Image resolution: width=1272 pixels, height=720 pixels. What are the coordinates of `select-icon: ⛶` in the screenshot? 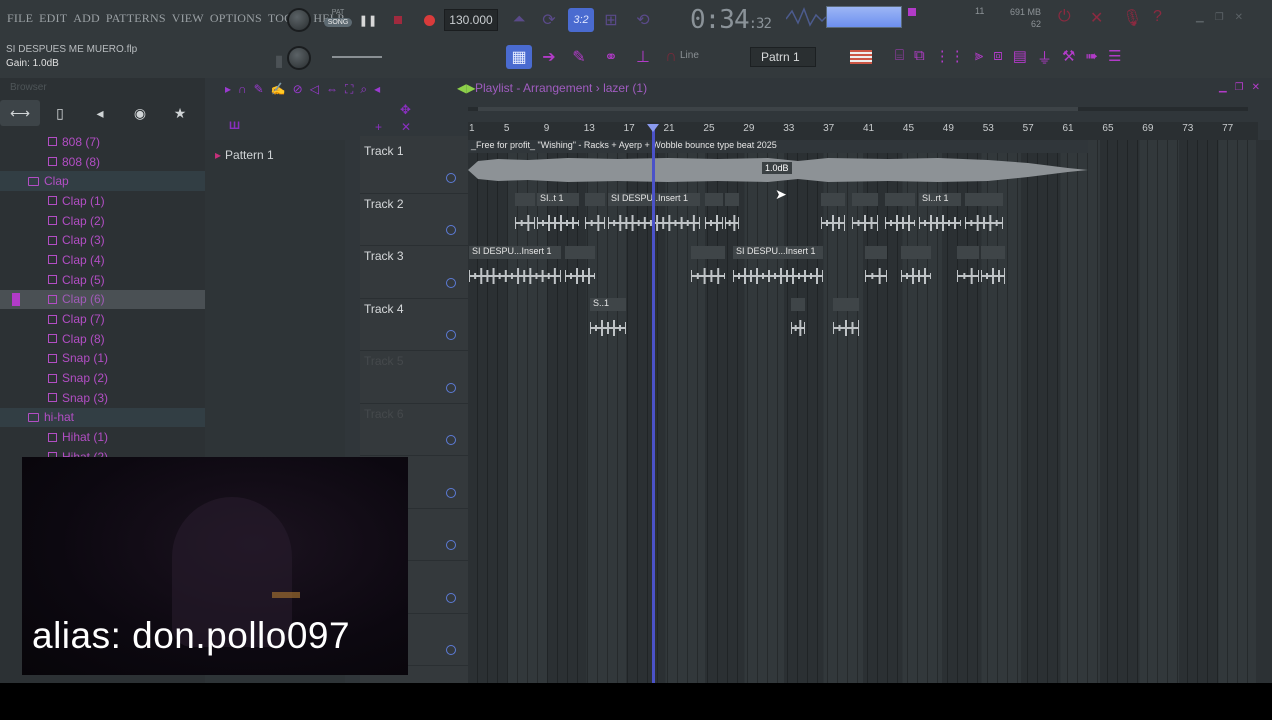 It's located at (349, 89).